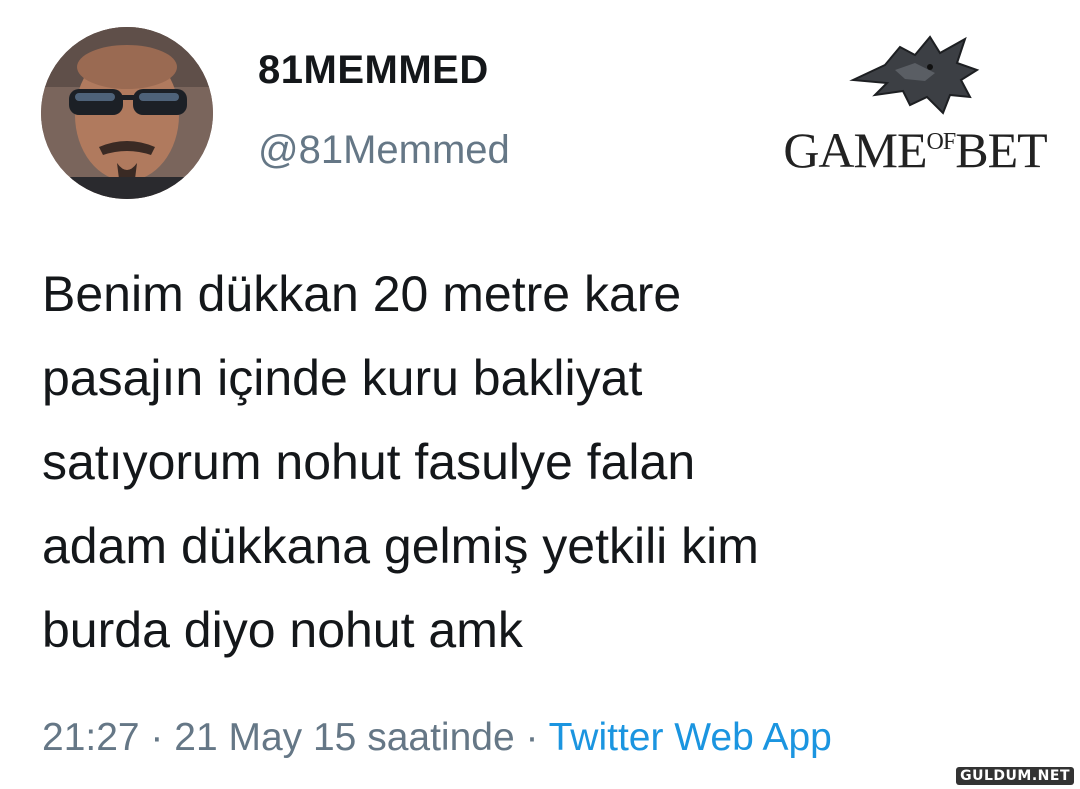 The width and height of the screenshot is (1080, 789). What do you see at coordinates (941, 142) in the screenshot?
I see `logo-text-of: OF` at bounding box center [941, 142].